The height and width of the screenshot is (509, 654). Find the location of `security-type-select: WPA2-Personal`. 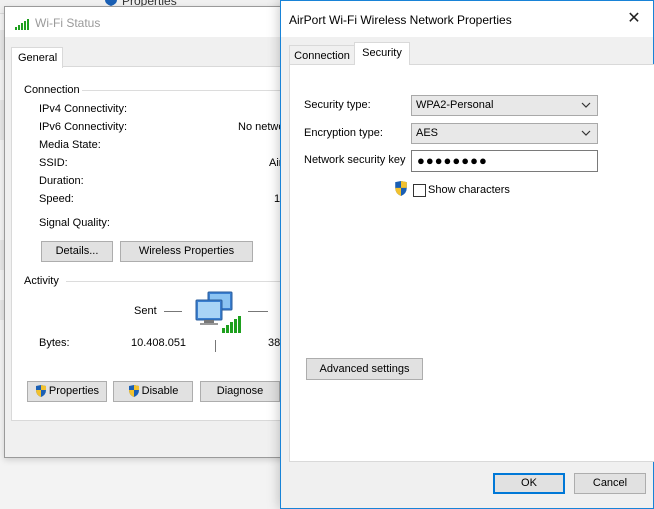

security-type-select: WPA2-Personal is located at coordinates (504, 105).